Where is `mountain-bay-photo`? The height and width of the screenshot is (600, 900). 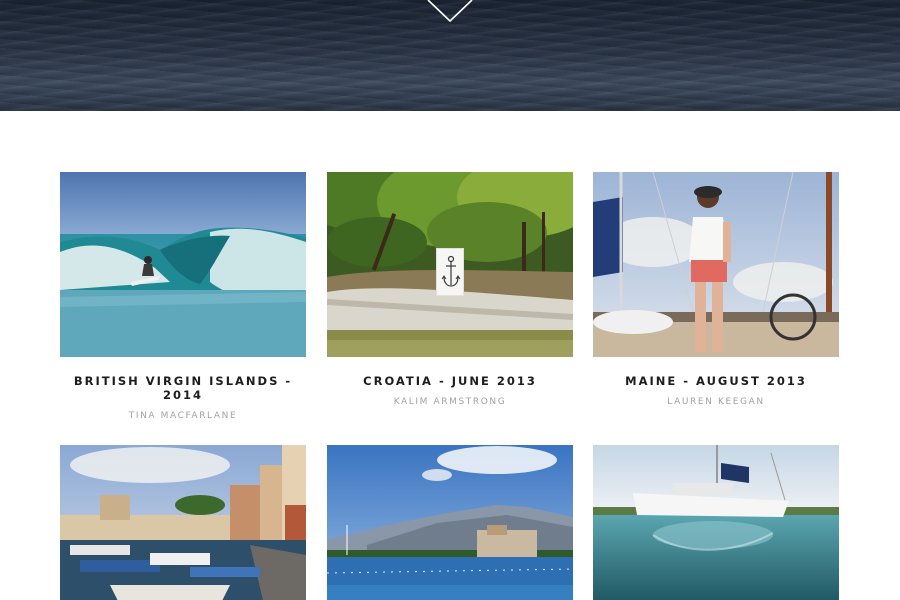
mountain-bay-photo is located at coordinates (450, 522).